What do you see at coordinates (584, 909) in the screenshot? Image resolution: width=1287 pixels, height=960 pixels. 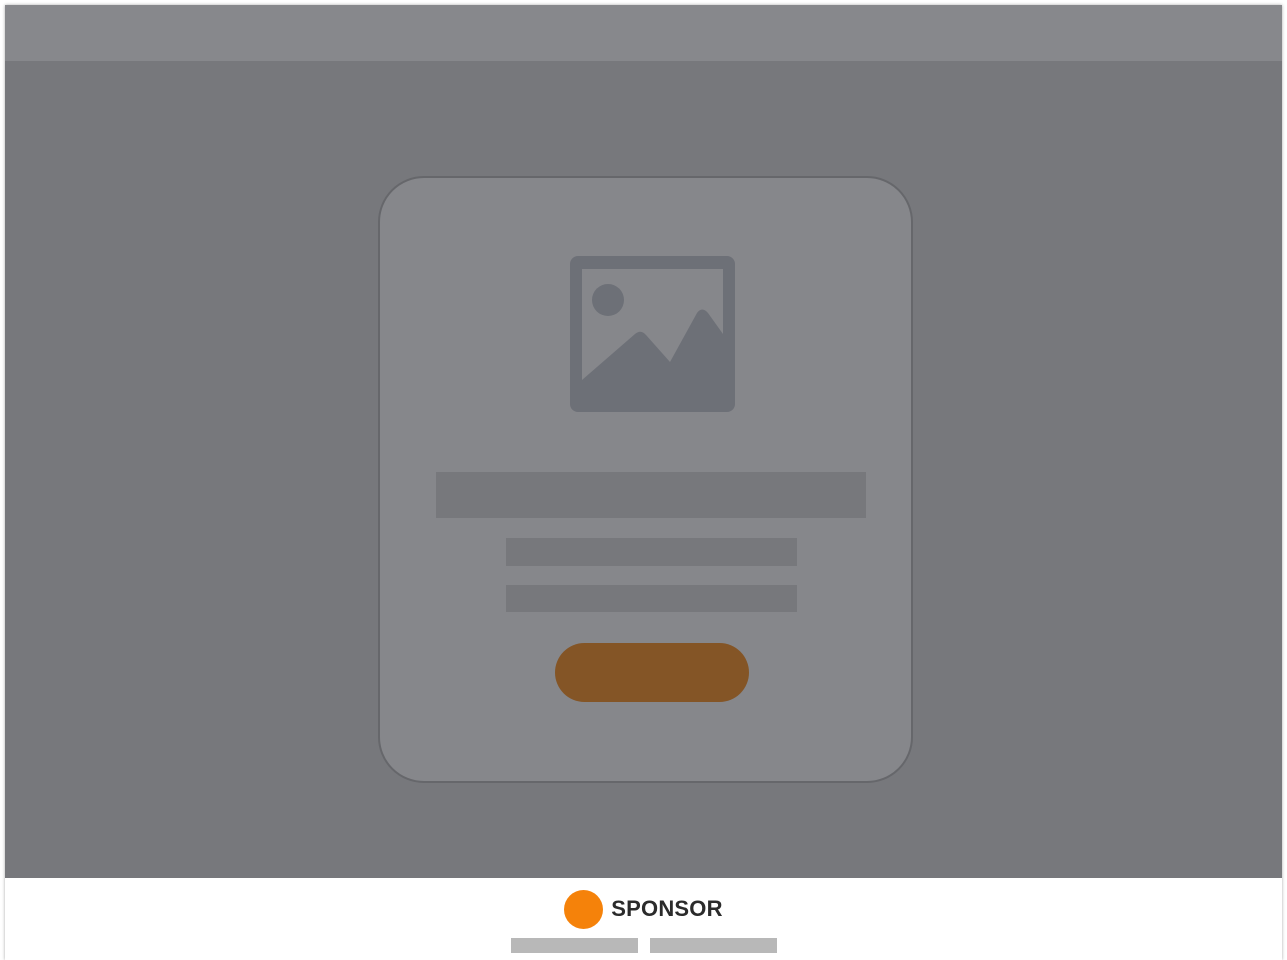 I see `sponsor-logo-icon` at bounding box center [584, 909].